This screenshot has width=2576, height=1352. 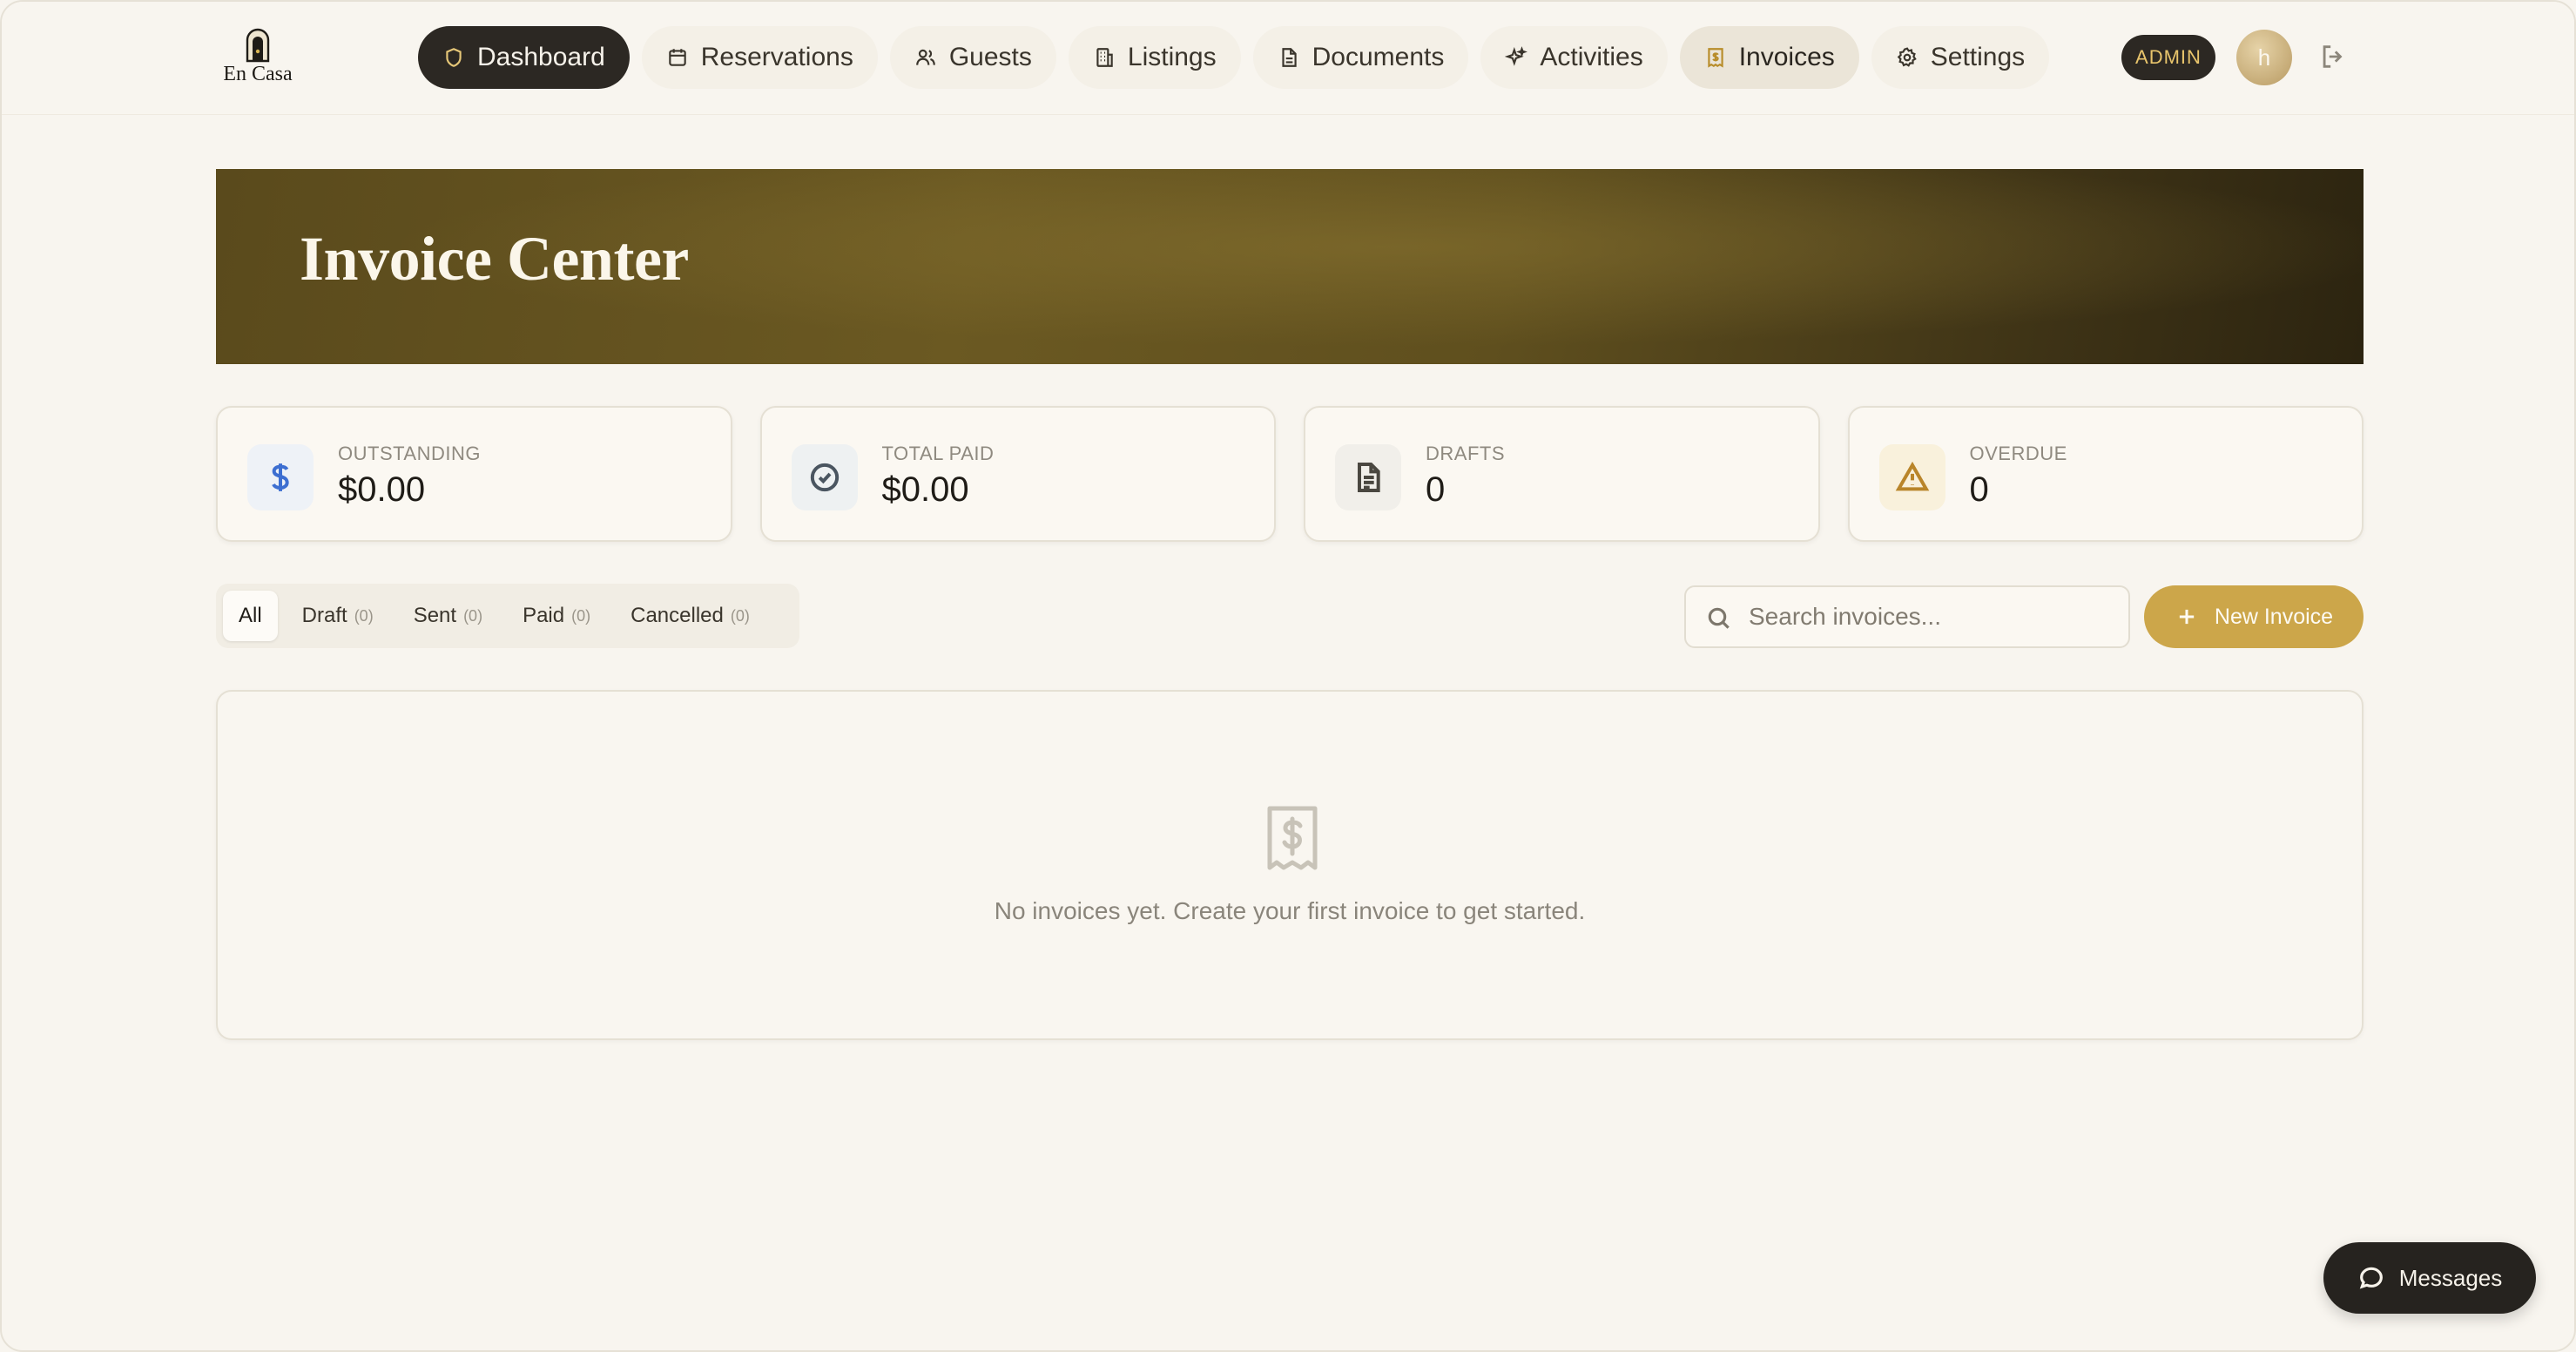 I want to click on nav-dashboard-label: Dashboard, so click(x=541, y=57).